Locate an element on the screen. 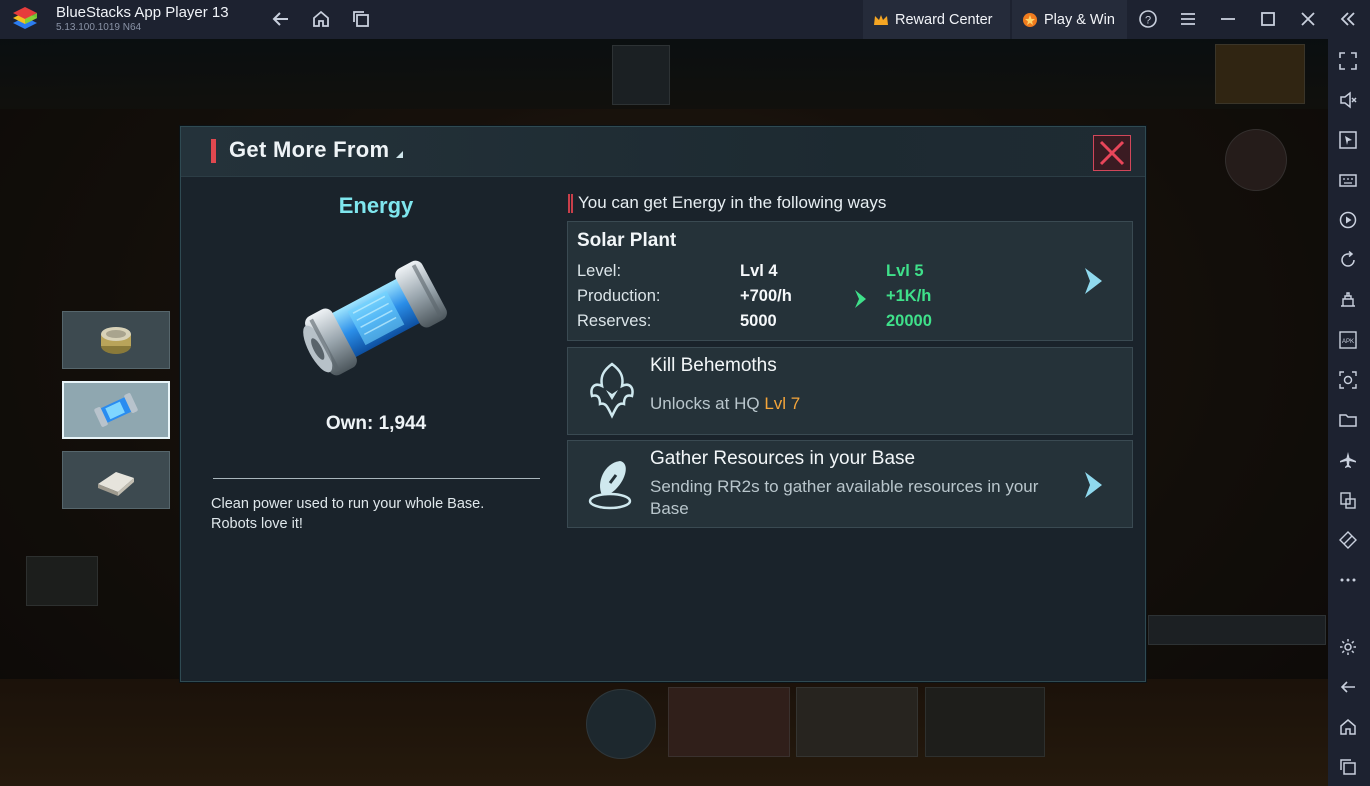 The image size is (1370, 786). macro-icon is located at coordinates (1348, 300).